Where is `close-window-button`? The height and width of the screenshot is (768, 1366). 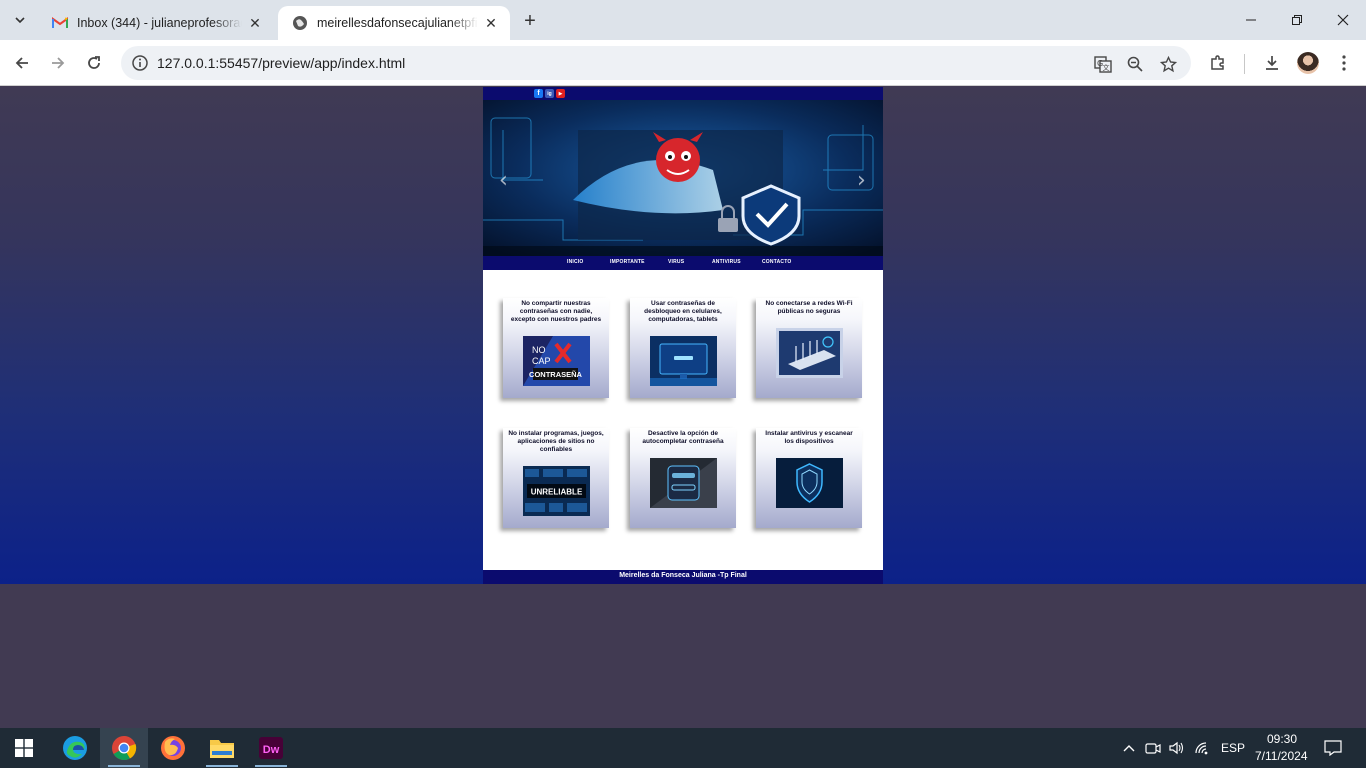 close-window-button is located at coordinates (1343, 20).